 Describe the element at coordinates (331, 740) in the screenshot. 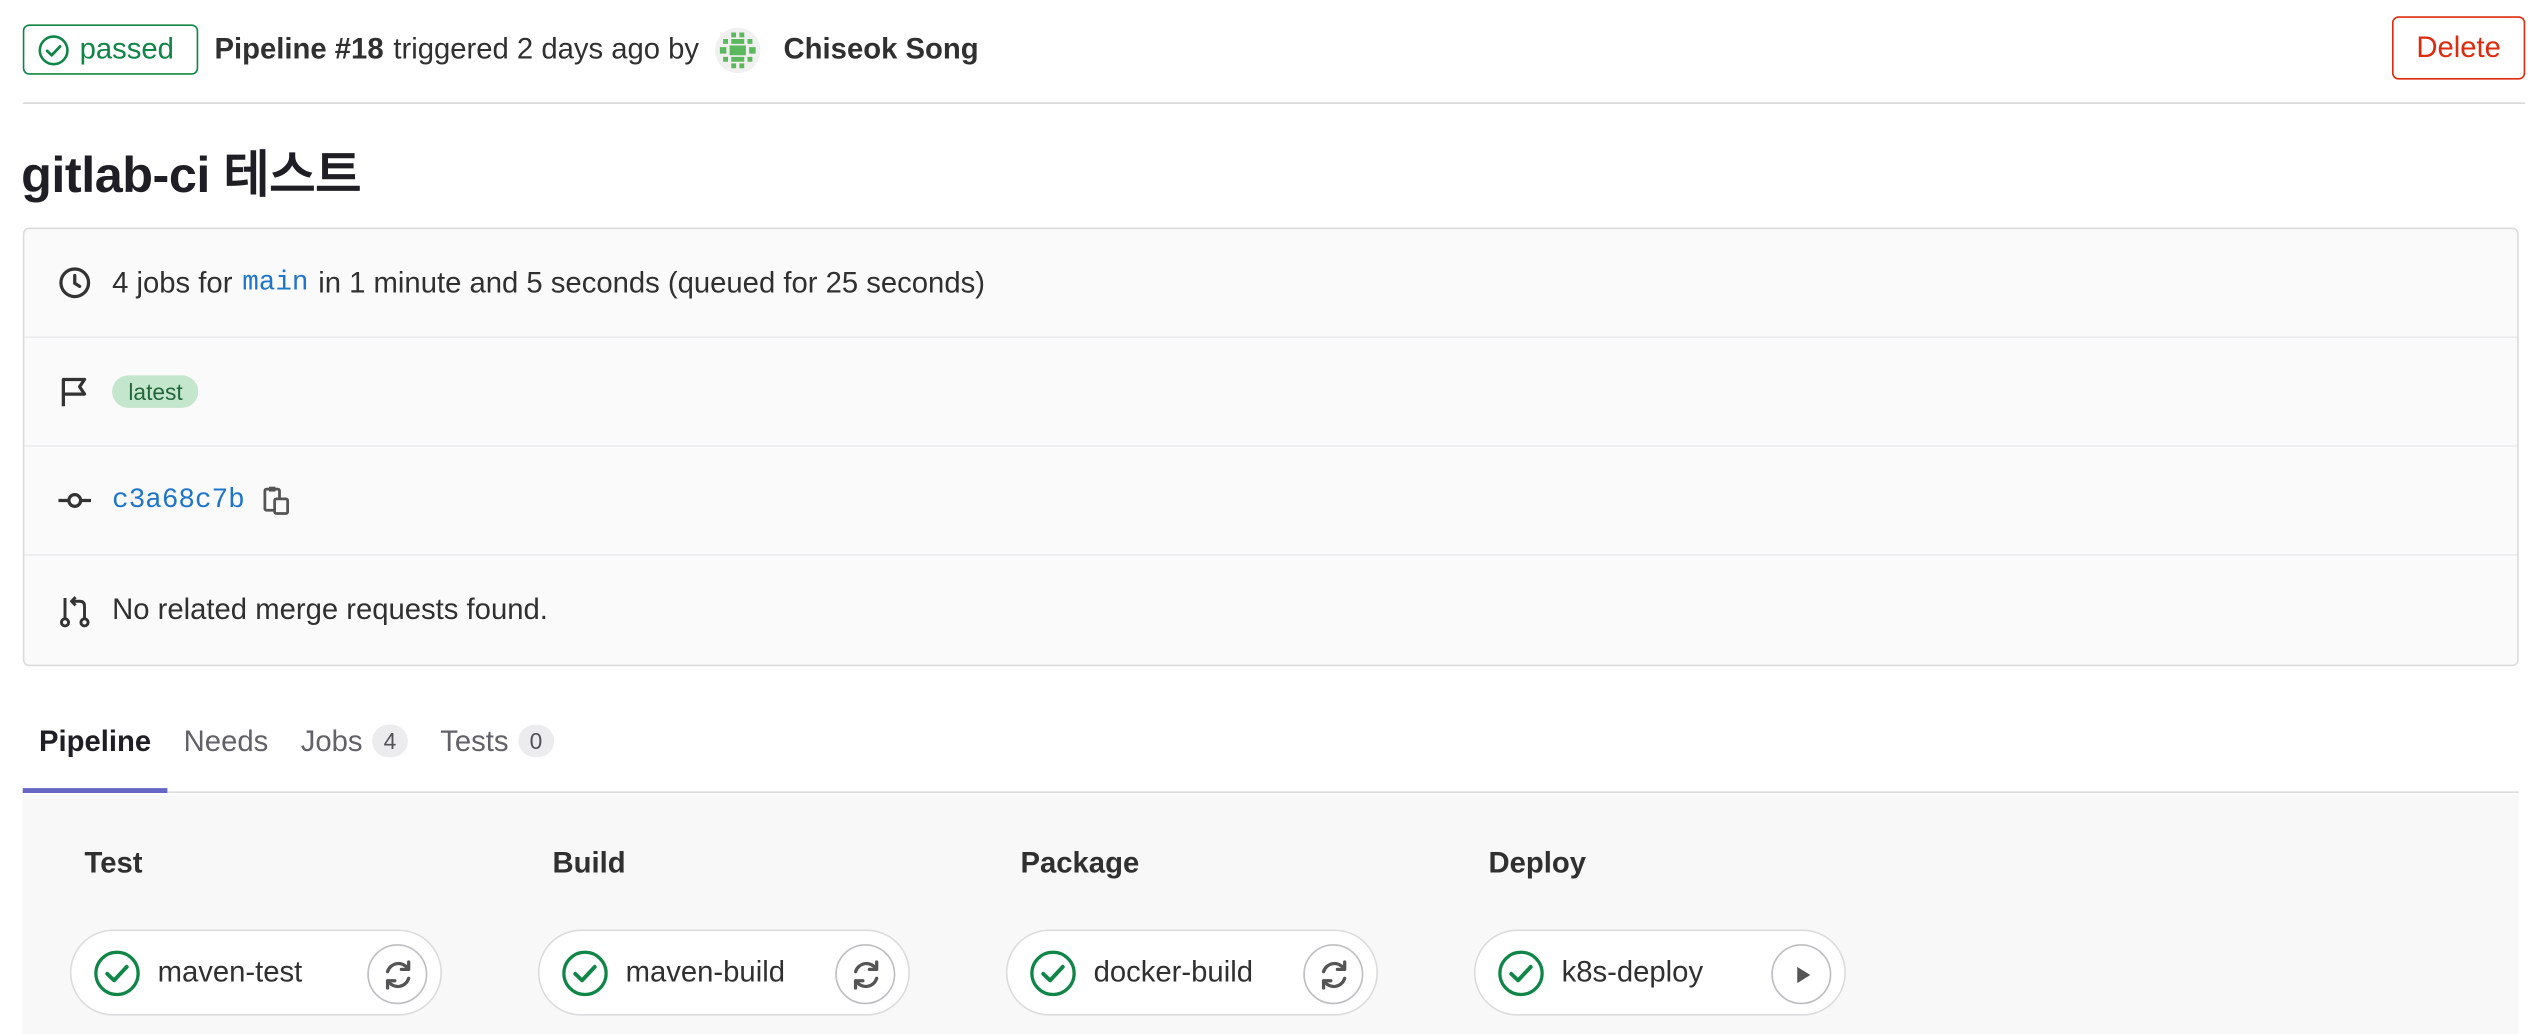

I see `tab-label: Jobs` at that location.